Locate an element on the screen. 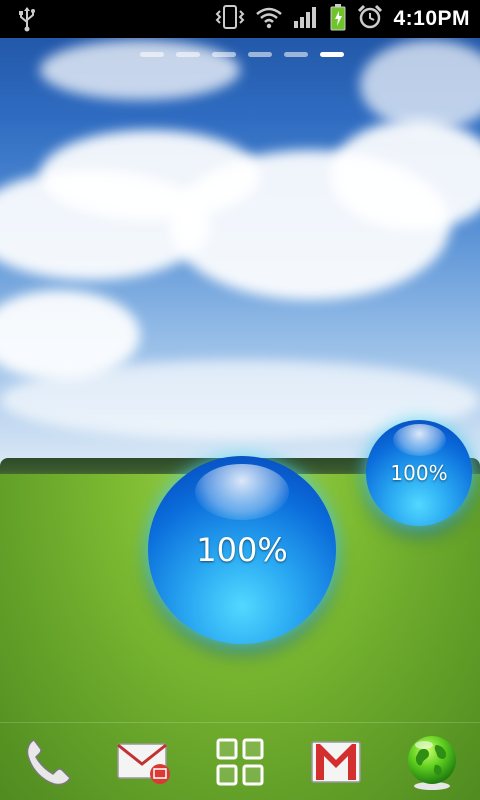  usb-icon is located at coordinates (27, 21).